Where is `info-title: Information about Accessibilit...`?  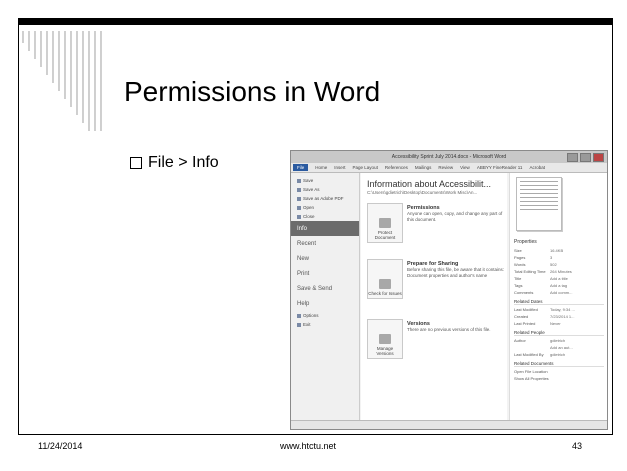
info-title: Information about Accessibilit... is located at coordinates (429, 184).